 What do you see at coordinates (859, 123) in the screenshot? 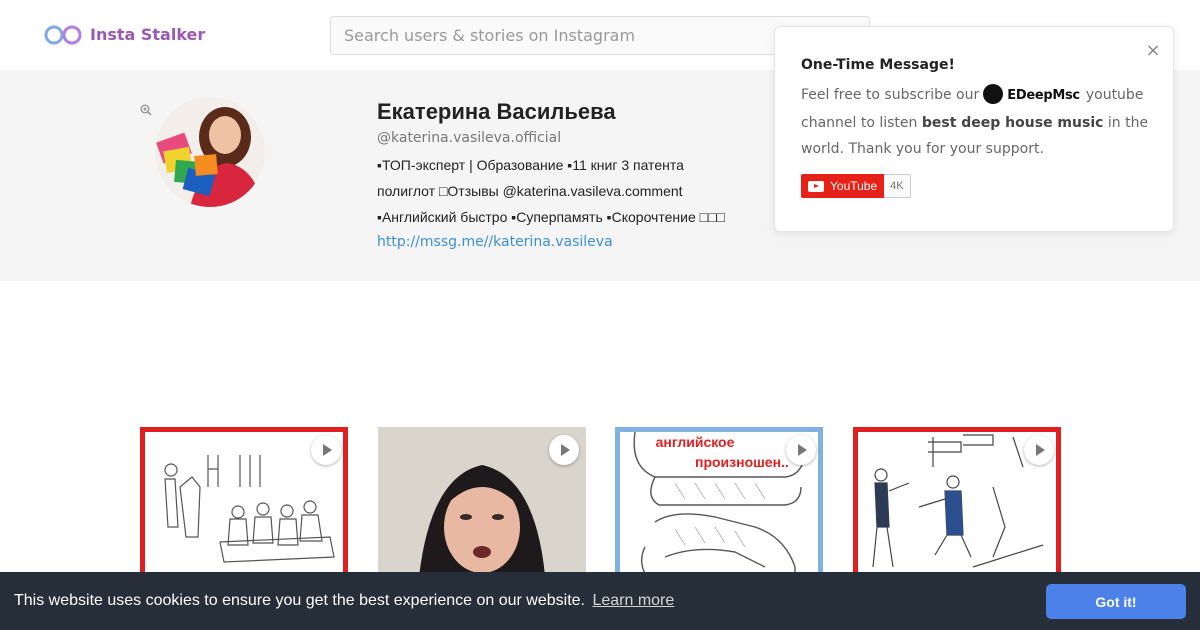
I see `popup-text: channel to listen` at bounding box center [859, 123].